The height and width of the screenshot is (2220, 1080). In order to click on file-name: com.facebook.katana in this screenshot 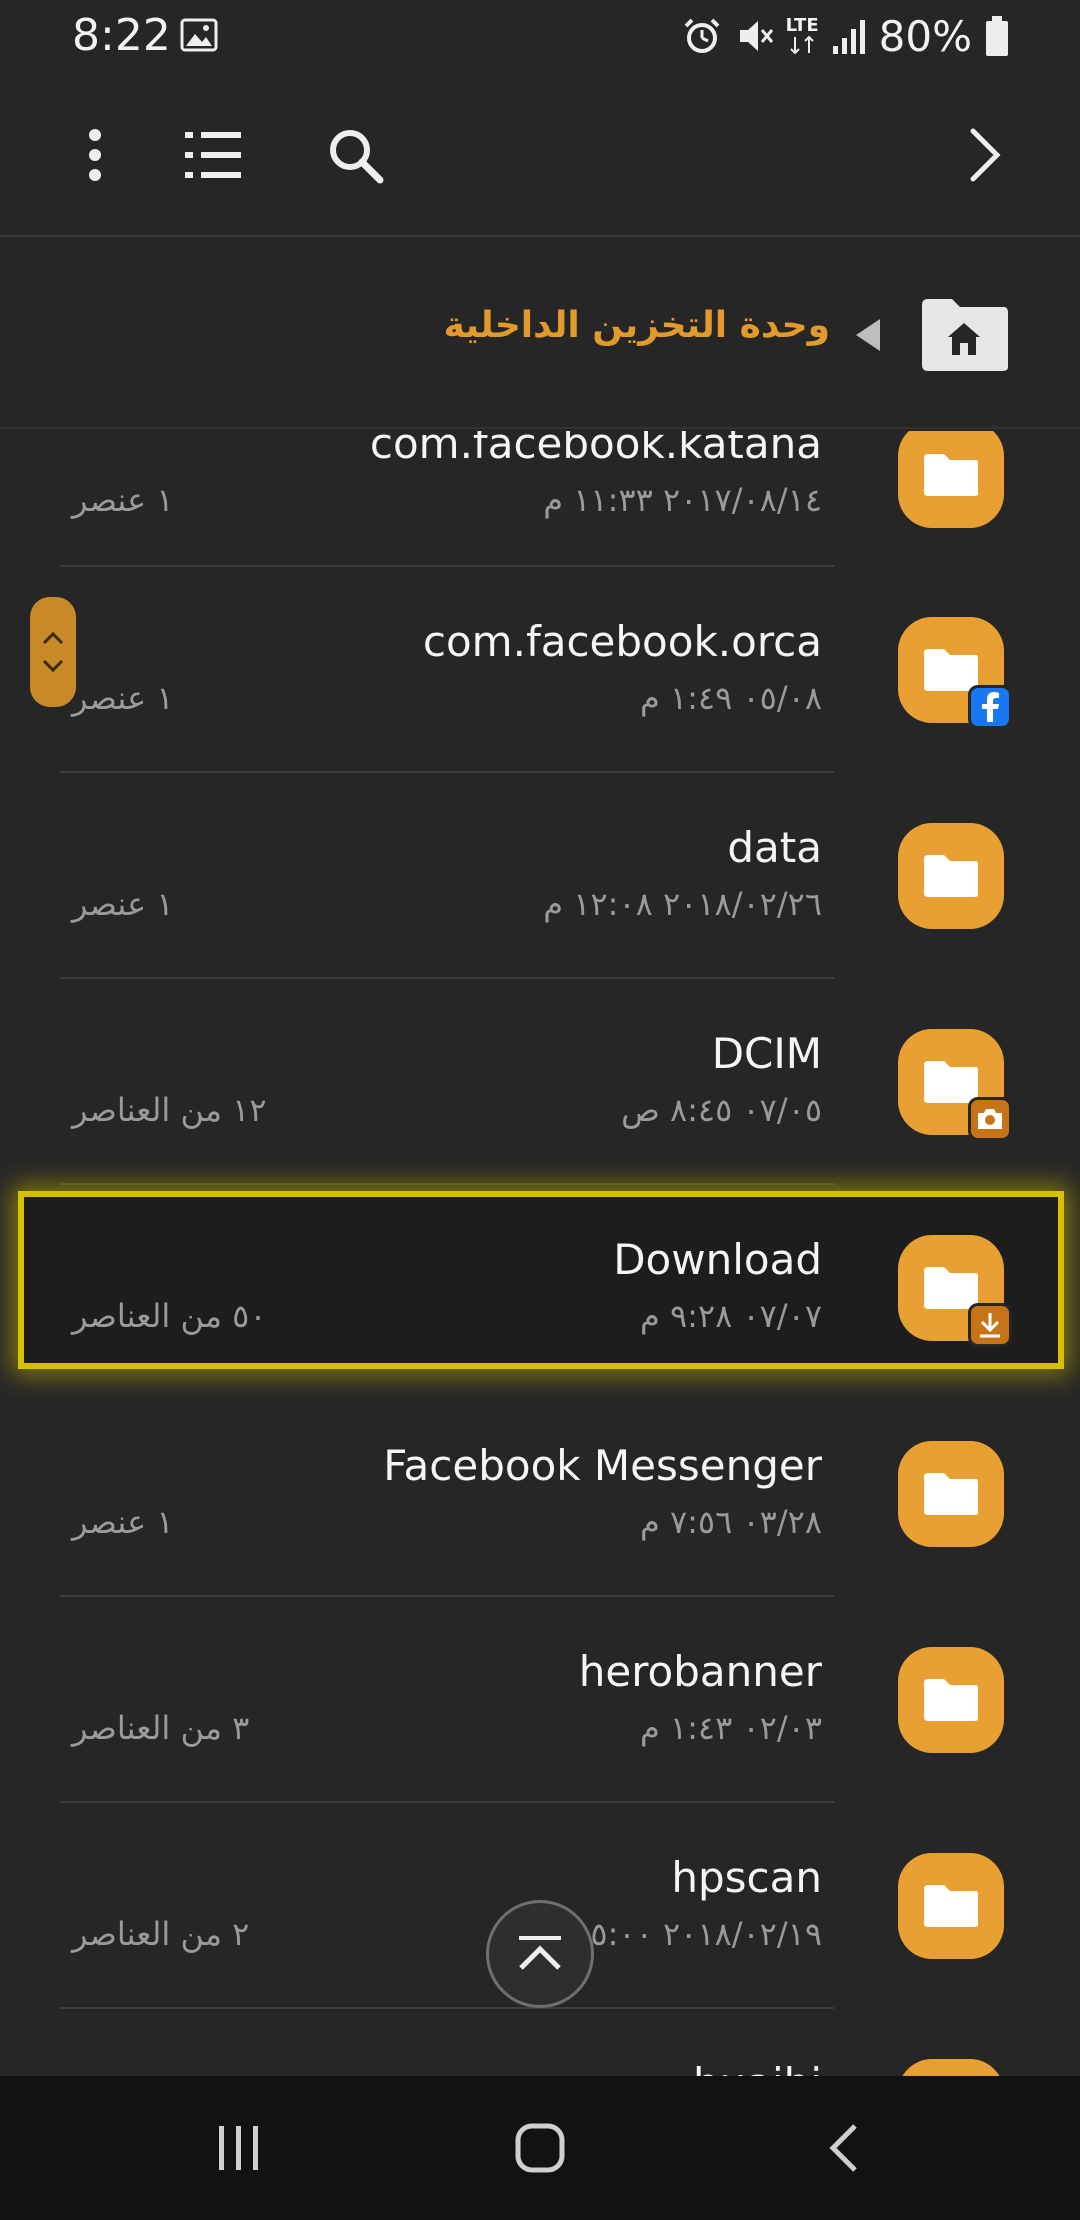, I will do `click(595, 449)`.